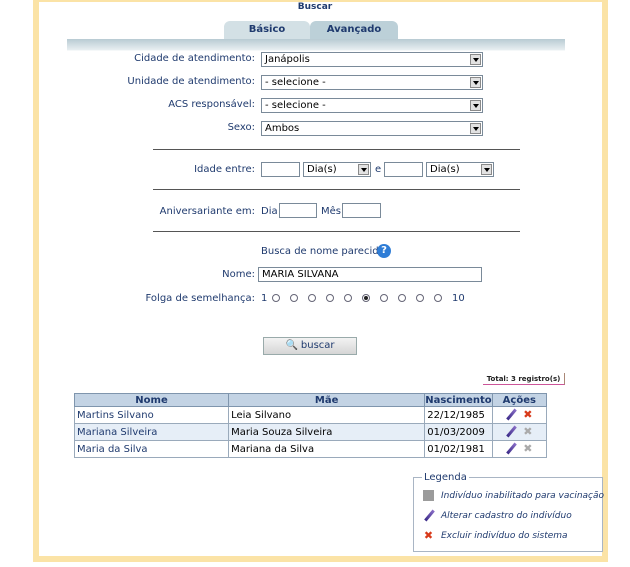 The width and height of the screenshot is (630, 567). I want to click on aniversario-mes-input, so click(361, 210).